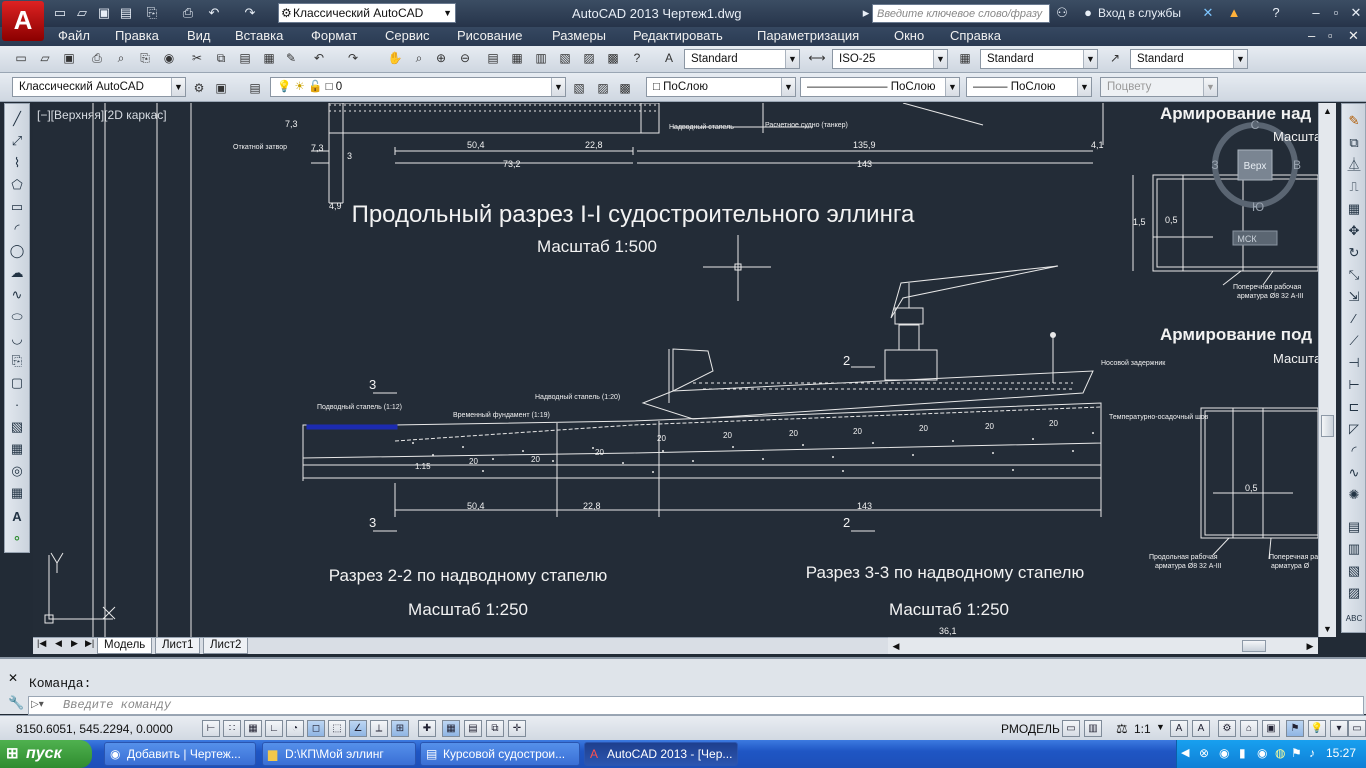  What do you see at coordinates (82, 13) in the screenshot?
I see `open-icon: ▱` at bounding box center [82, 13].